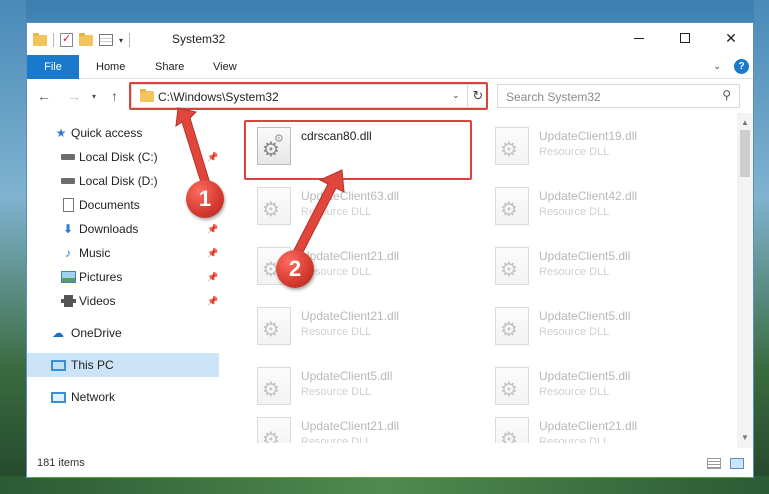 The height and width of the screenshot is (494, 769). What do you see at coordinates (745, 122) in the screenshot?
I see `scroll-up-arrow-icon: ▲` at bounding box center [745, 122].